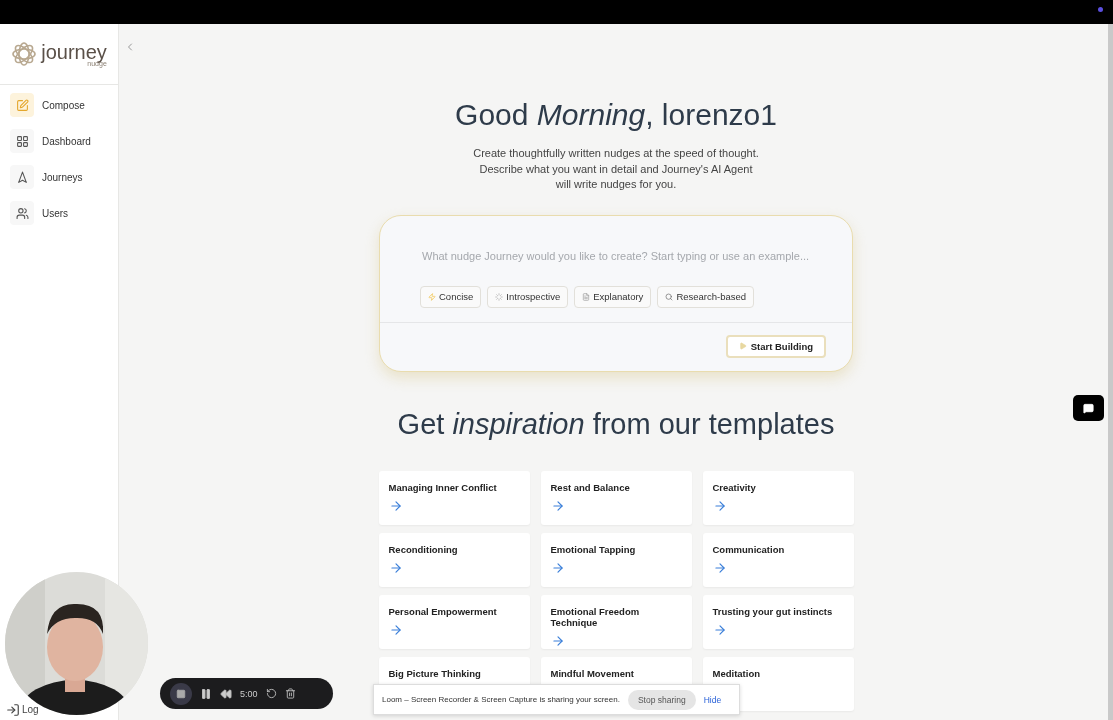 The width and height of the screenshot is (1113, 720). I want to click on template-title: Meditation, so click(736, 673).